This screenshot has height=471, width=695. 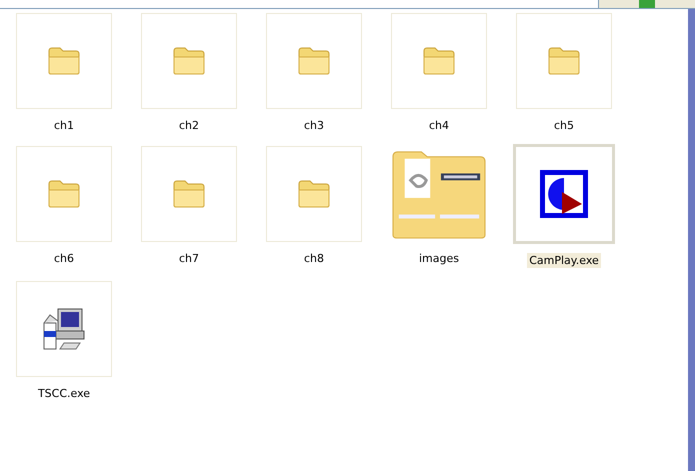 What do you see at coordinates (647, 4) in the screenshot?
I see `go-button` at bounding box center [647, 4].